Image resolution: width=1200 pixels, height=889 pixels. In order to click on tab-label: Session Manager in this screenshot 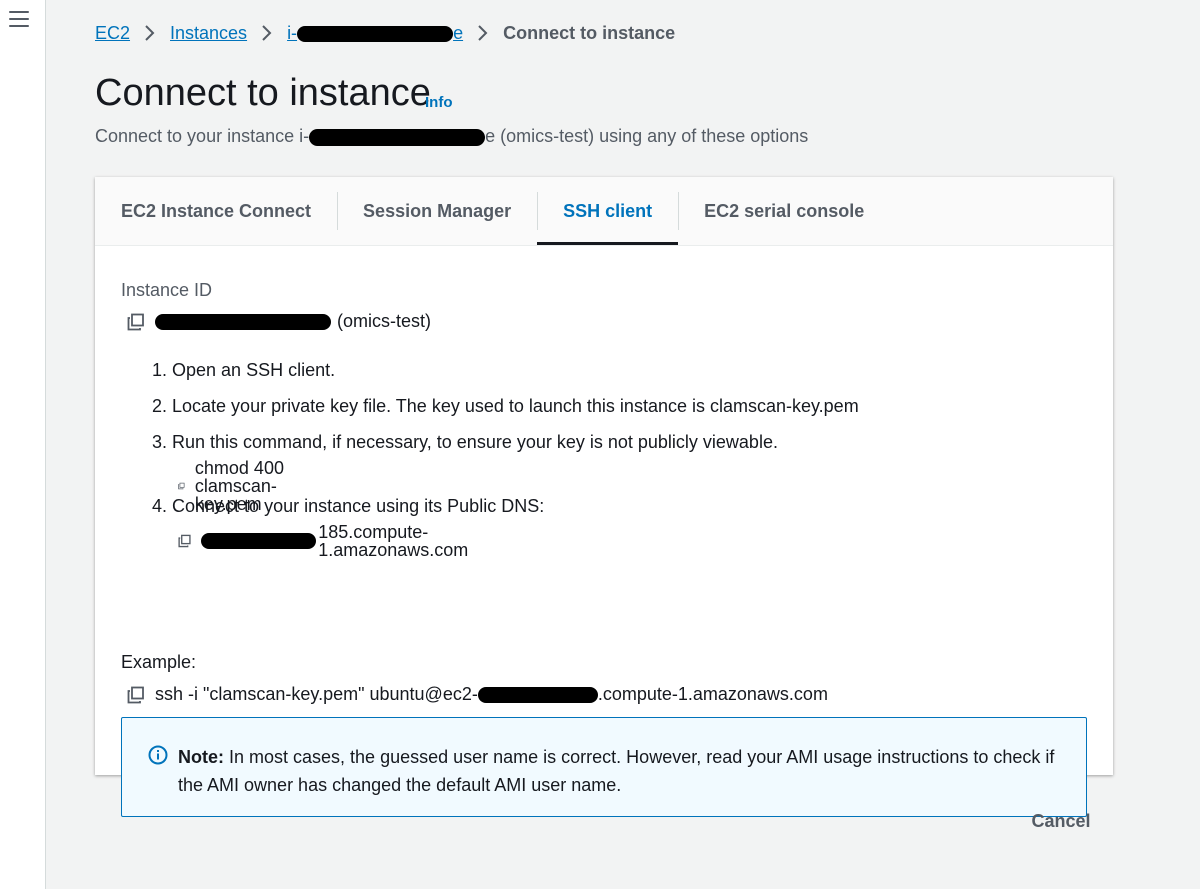, I will do `click(437, 210)`.